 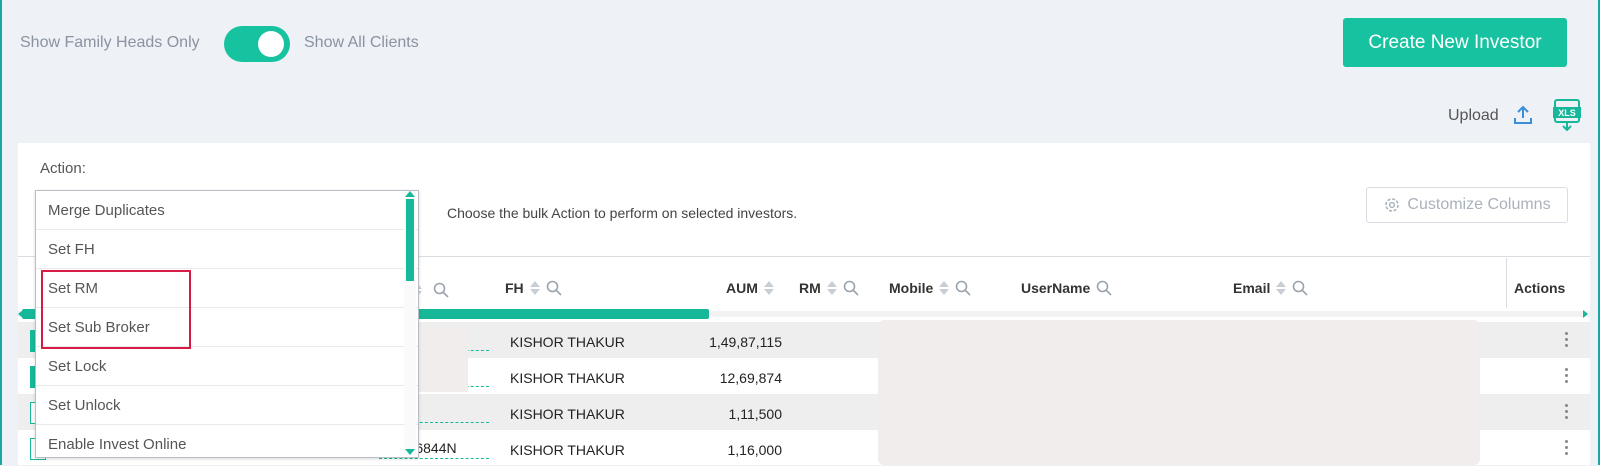 I want to click on column-header-email: Email, so click(x=1270, y=288).